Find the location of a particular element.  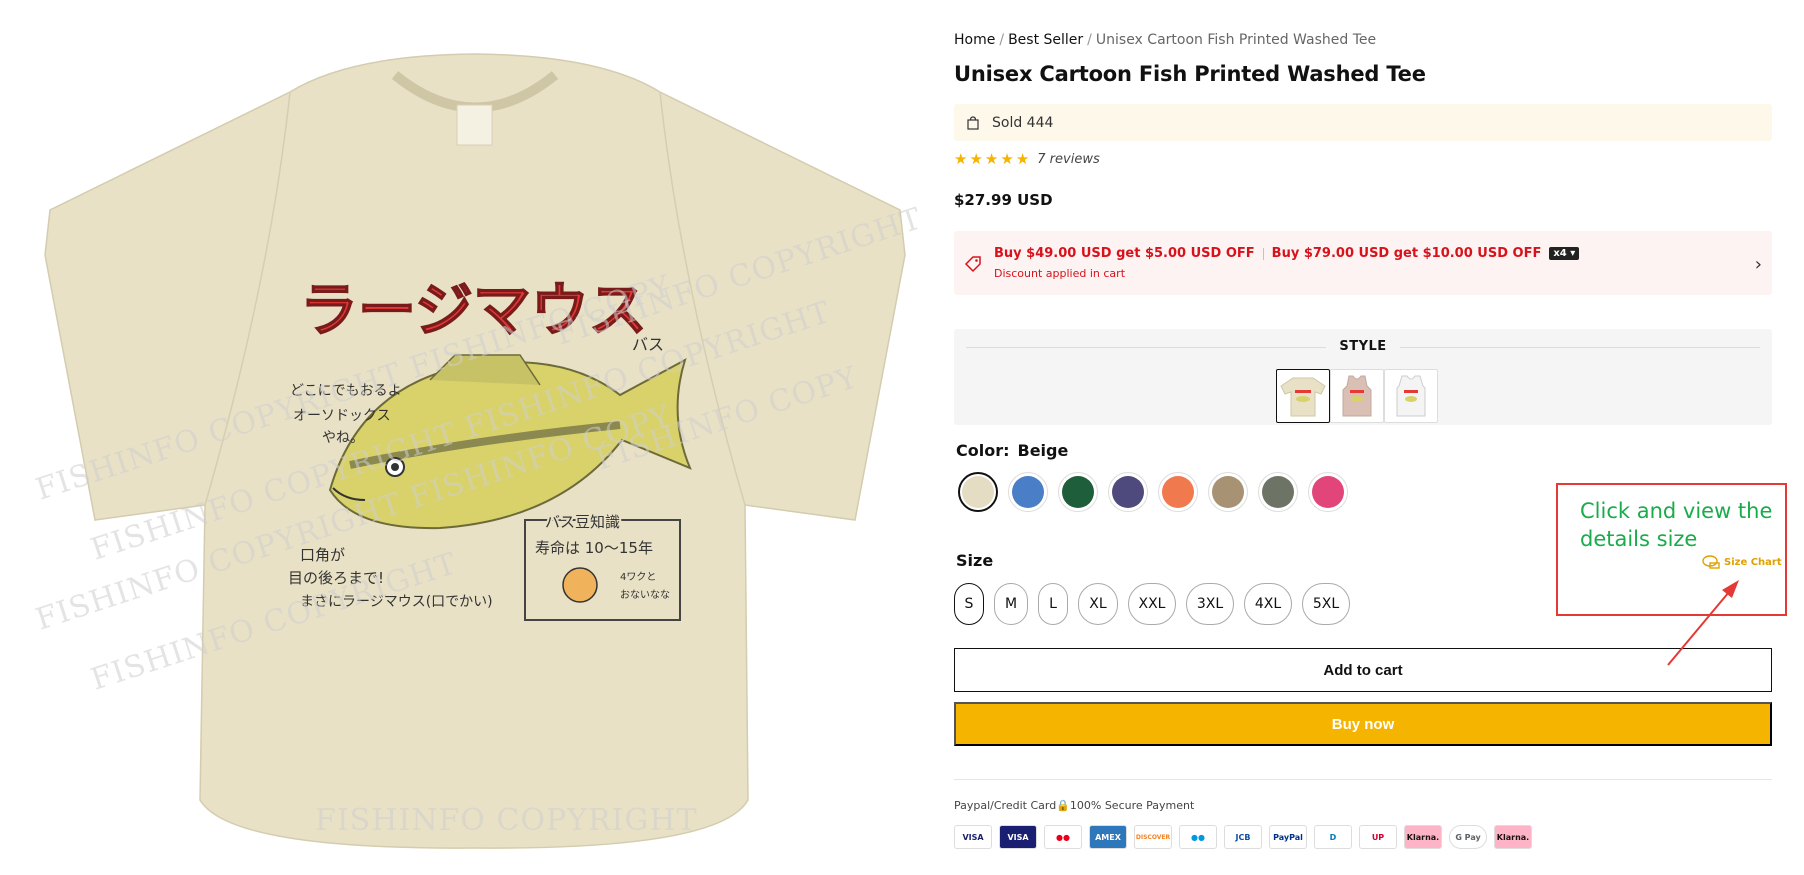

discount-offer-1: Buy $49.00 USD get $5.00 USD OFF is located at coordinates (1124, 253).